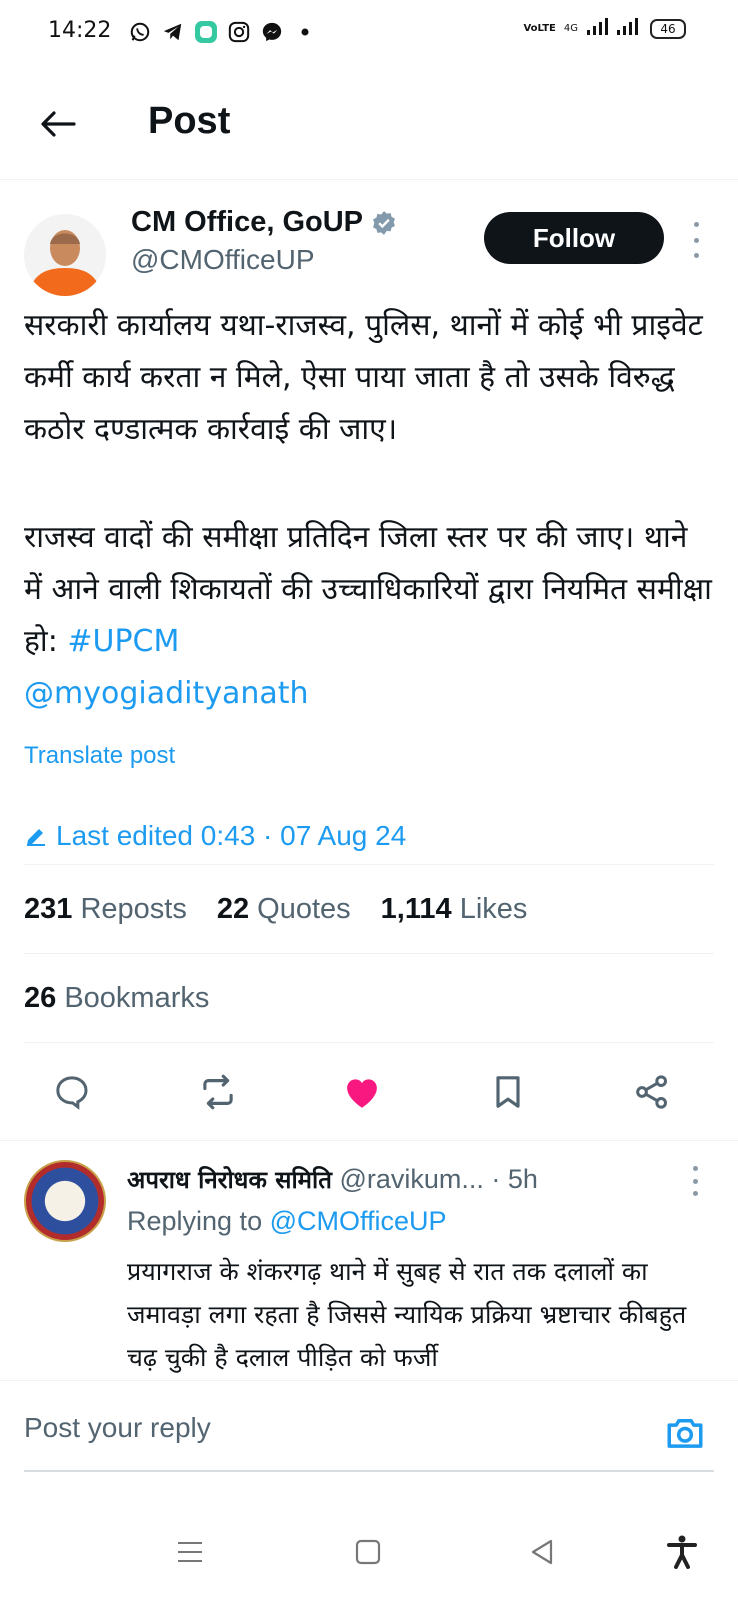 The image size is (738, 1600). I want to click on reply-timestamp: · 5h, so click(514, 1179).